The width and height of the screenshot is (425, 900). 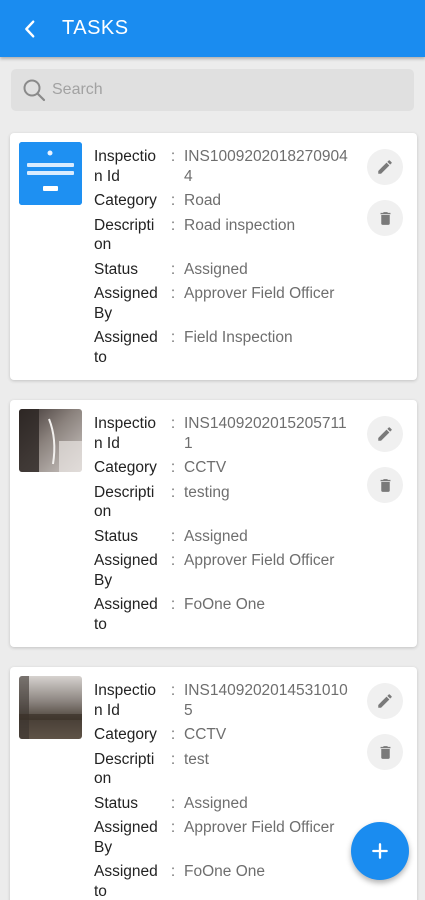 I want to click on field-inspection-id: Inspection Id : INS14092020152057111, so click(x=229, y=433).